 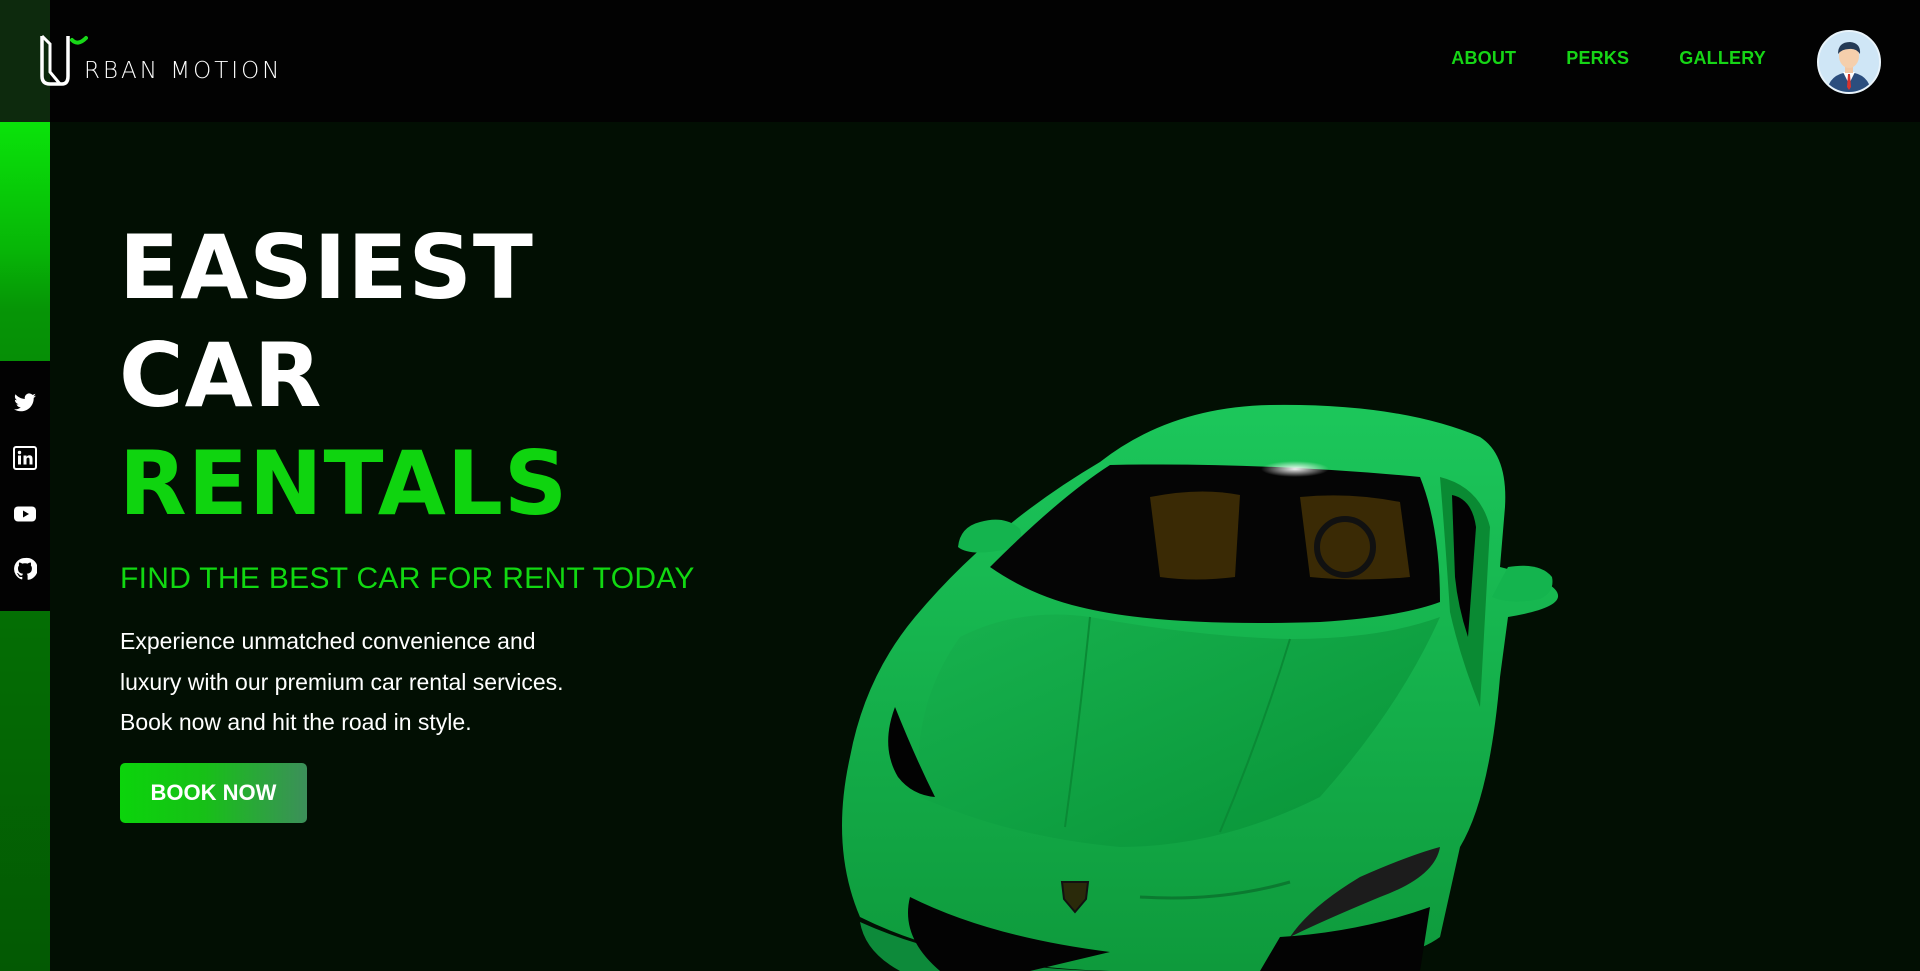 I want to click on logo-mark-icon, so click(x=64, y=60).